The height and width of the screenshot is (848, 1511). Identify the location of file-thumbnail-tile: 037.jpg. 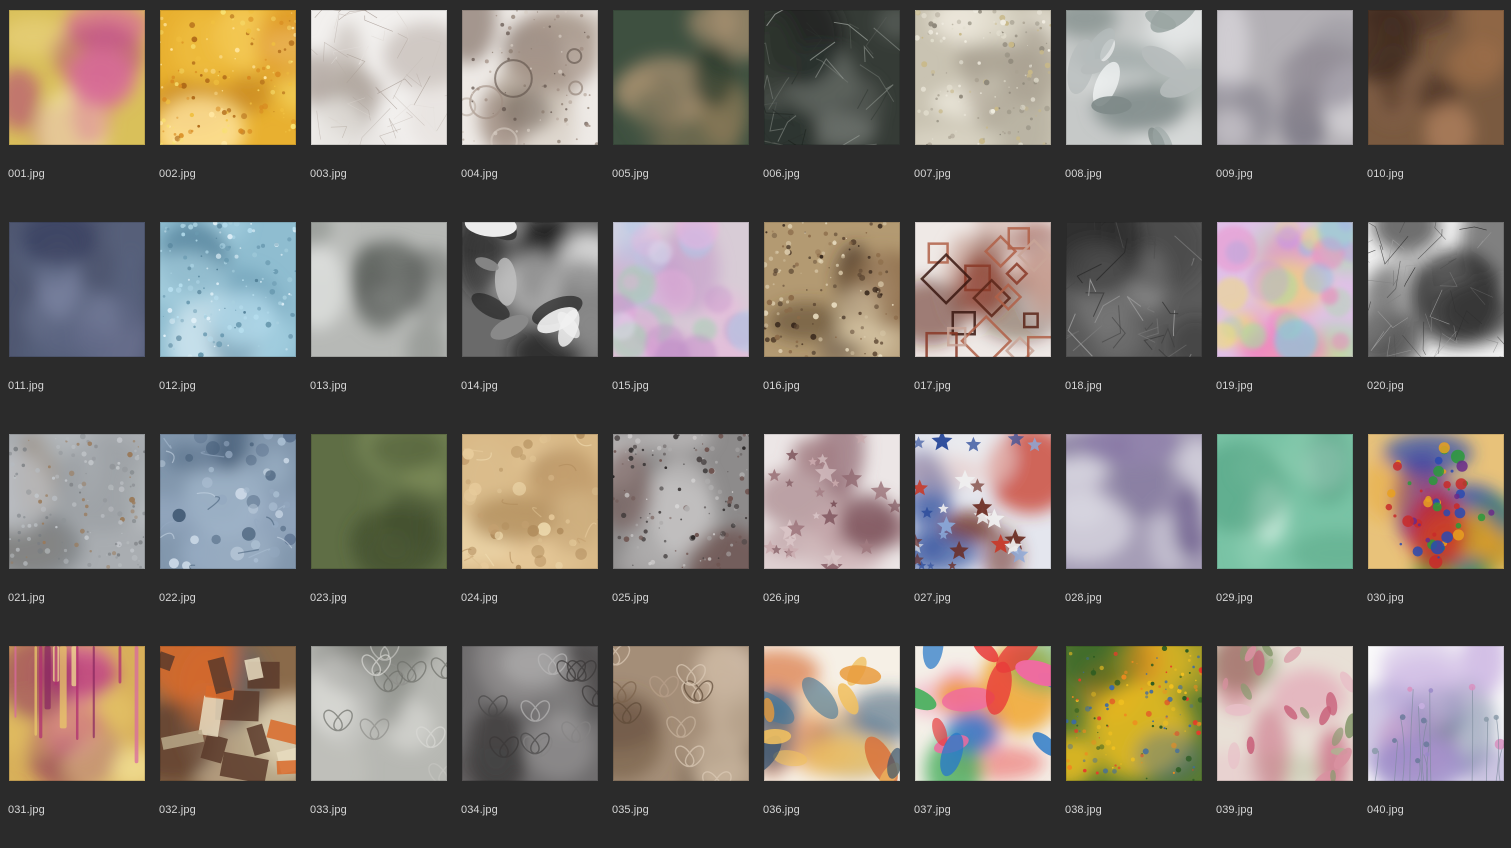
(981, 742).